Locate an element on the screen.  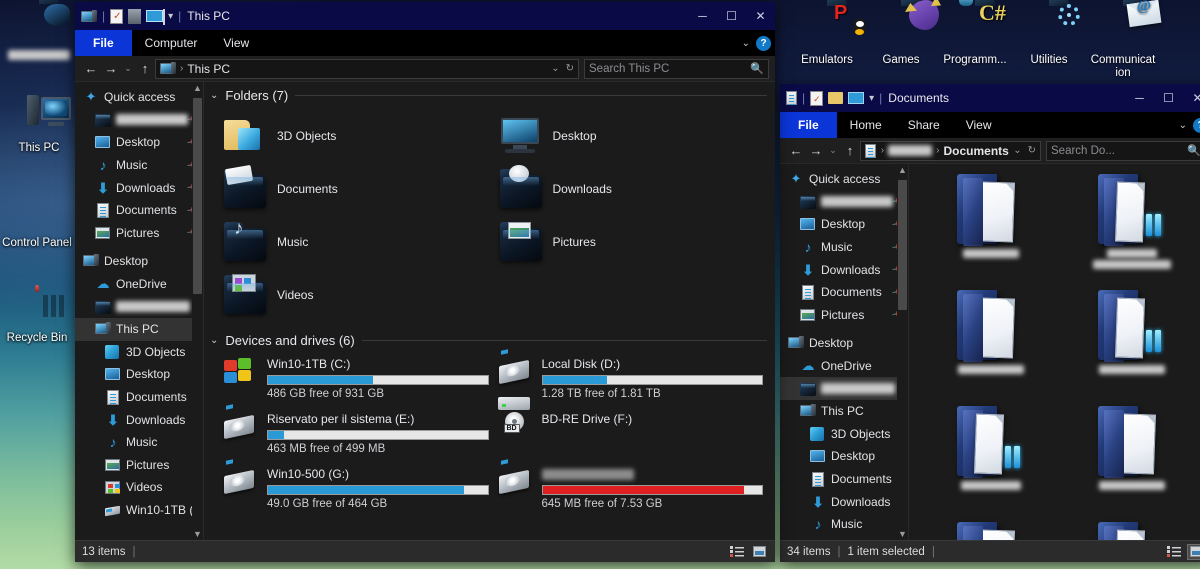
view-toggles is located at coordinates (1182, 551).